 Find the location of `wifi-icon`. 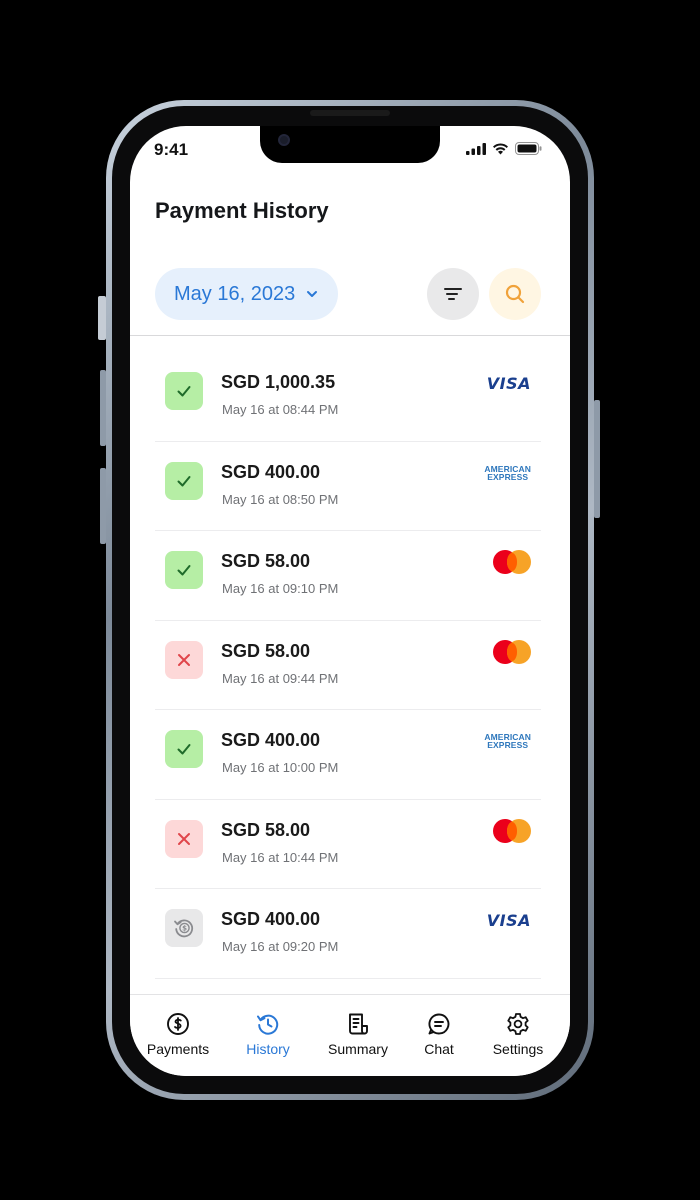

wifi-icon is located at coordinates (500, 148).